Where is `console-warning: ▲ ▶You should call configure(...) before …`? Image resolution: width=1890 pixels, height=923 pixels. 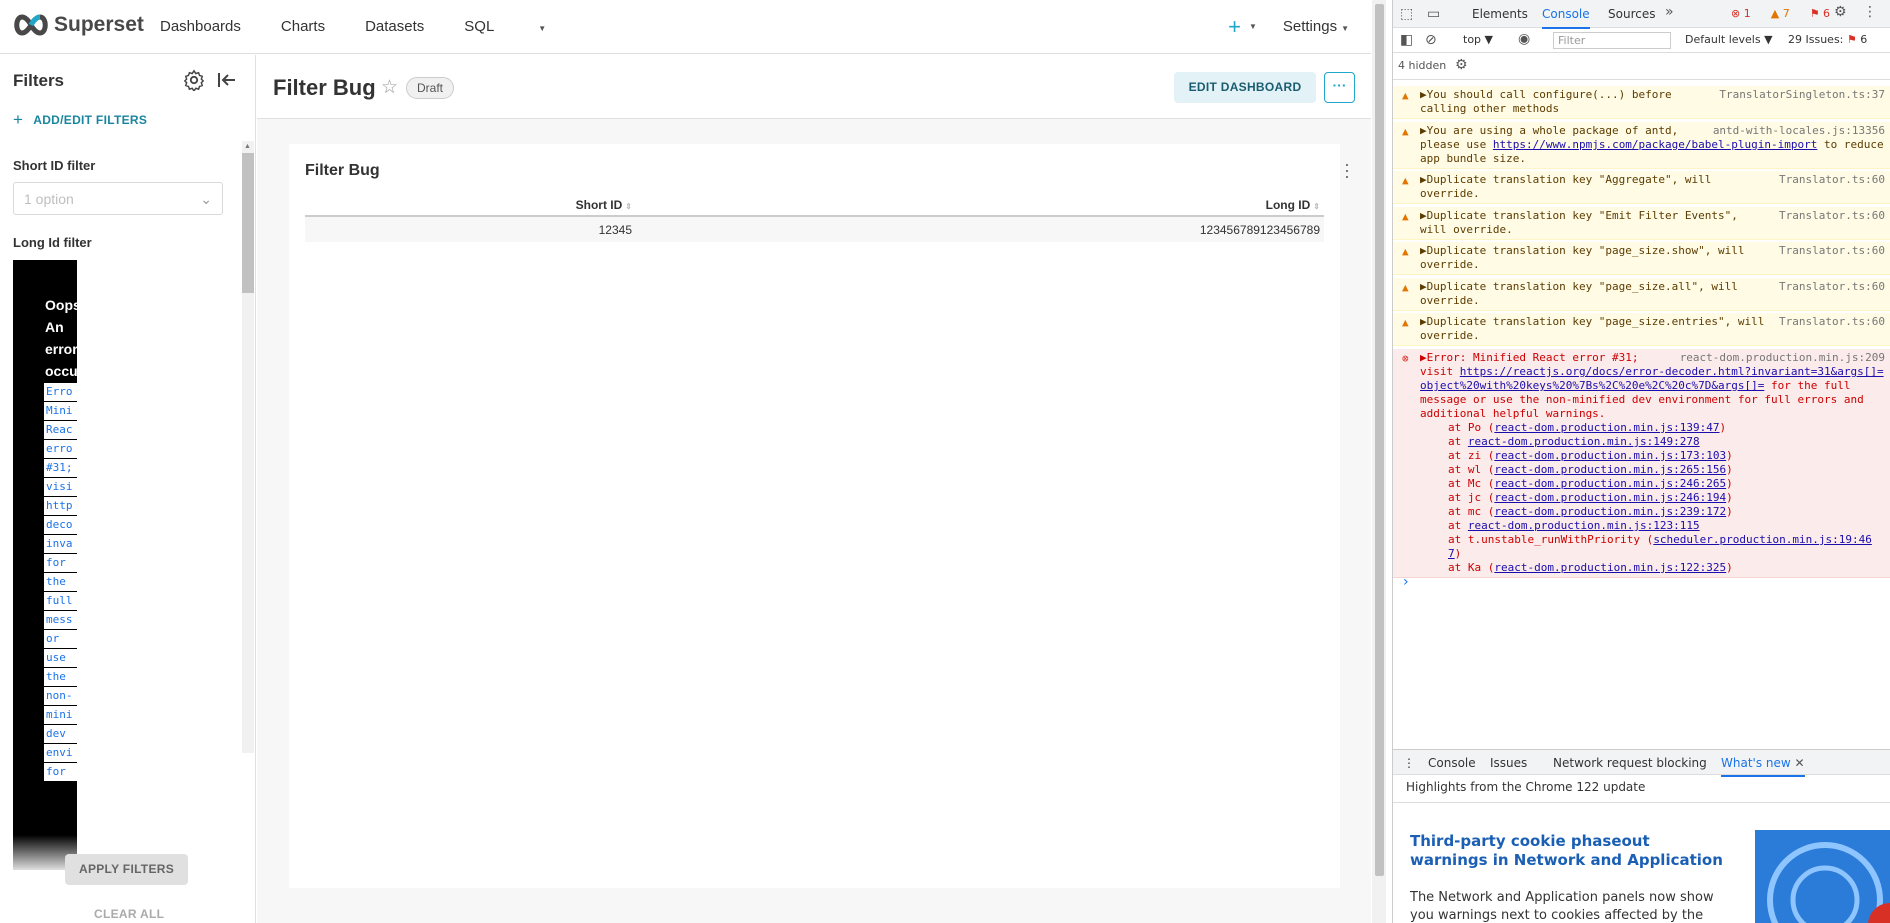
console-warning: ▲ ▶You should call configure(...) before … is located at coordinates (1641, 102).